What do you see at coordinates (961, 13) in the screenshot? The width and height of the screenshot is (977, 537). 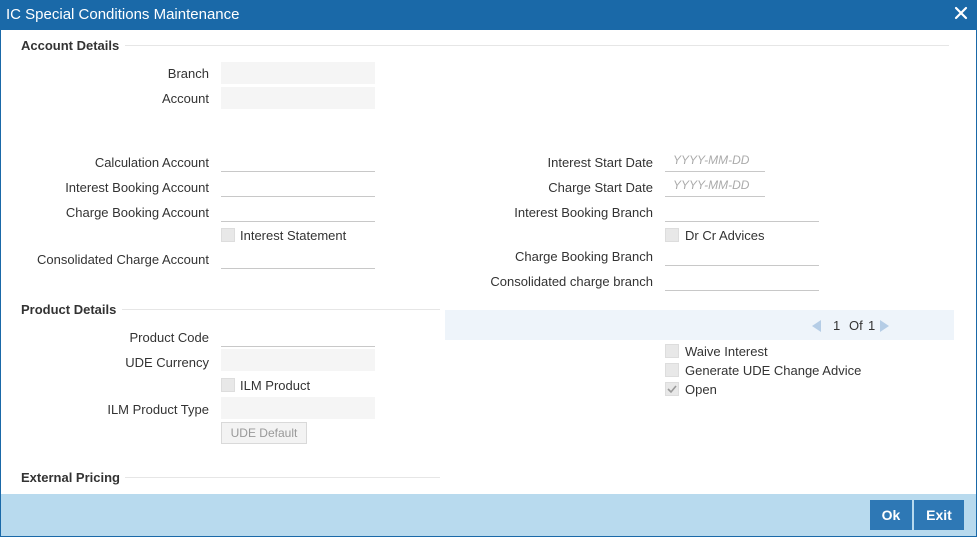 I see `close-icon` at bounding box center [961, 13].